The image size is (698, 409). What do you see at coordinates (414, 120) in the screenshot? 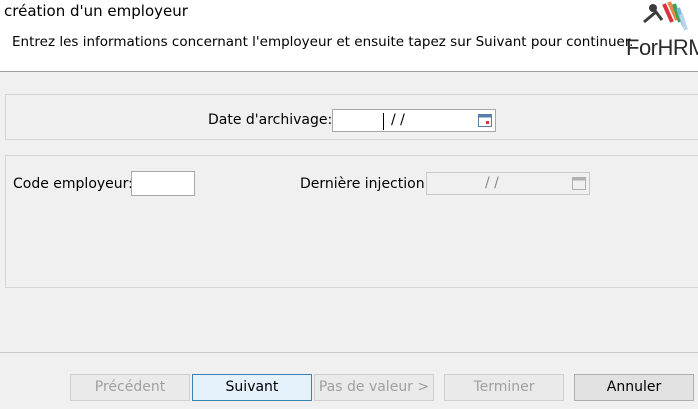
I see `archive-date-field: / /` at bounding box center [414, 120].